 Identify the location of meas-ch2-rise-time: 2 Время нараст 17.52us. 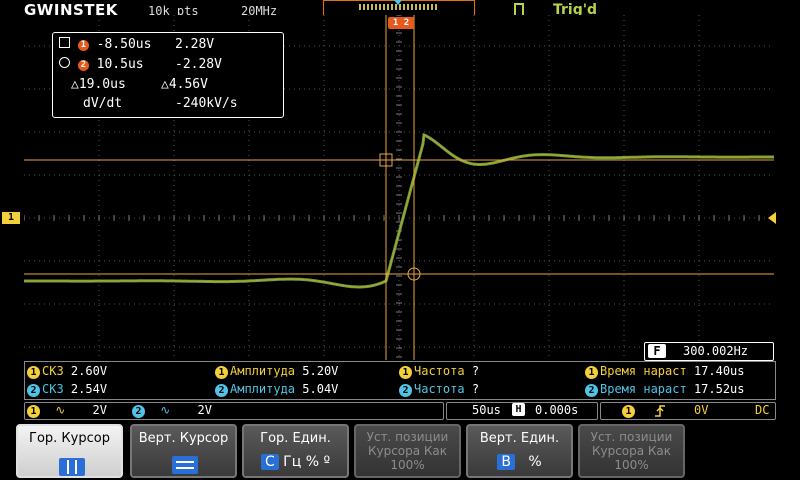
(665, 389).